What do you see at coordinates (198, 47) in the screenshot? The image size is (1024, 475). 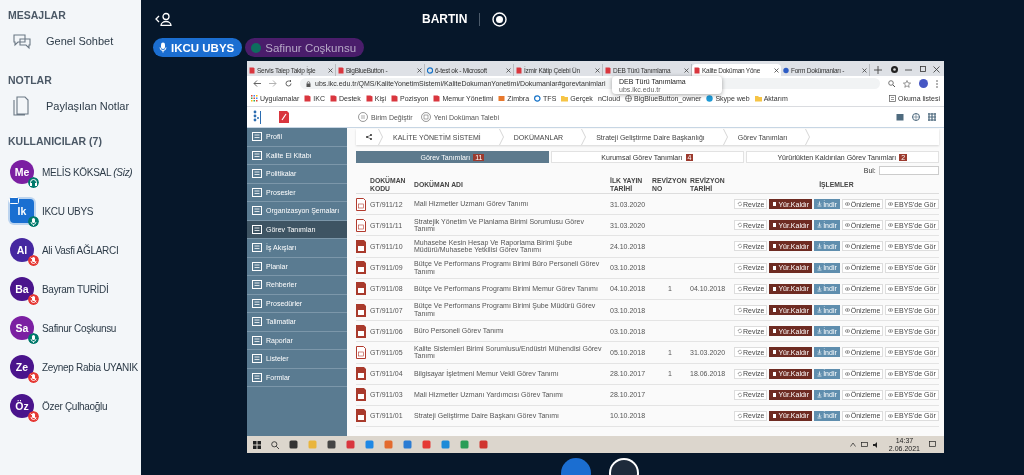 I see `talker-indicator: IKCU UBYS` at bounding box center [198, 47].